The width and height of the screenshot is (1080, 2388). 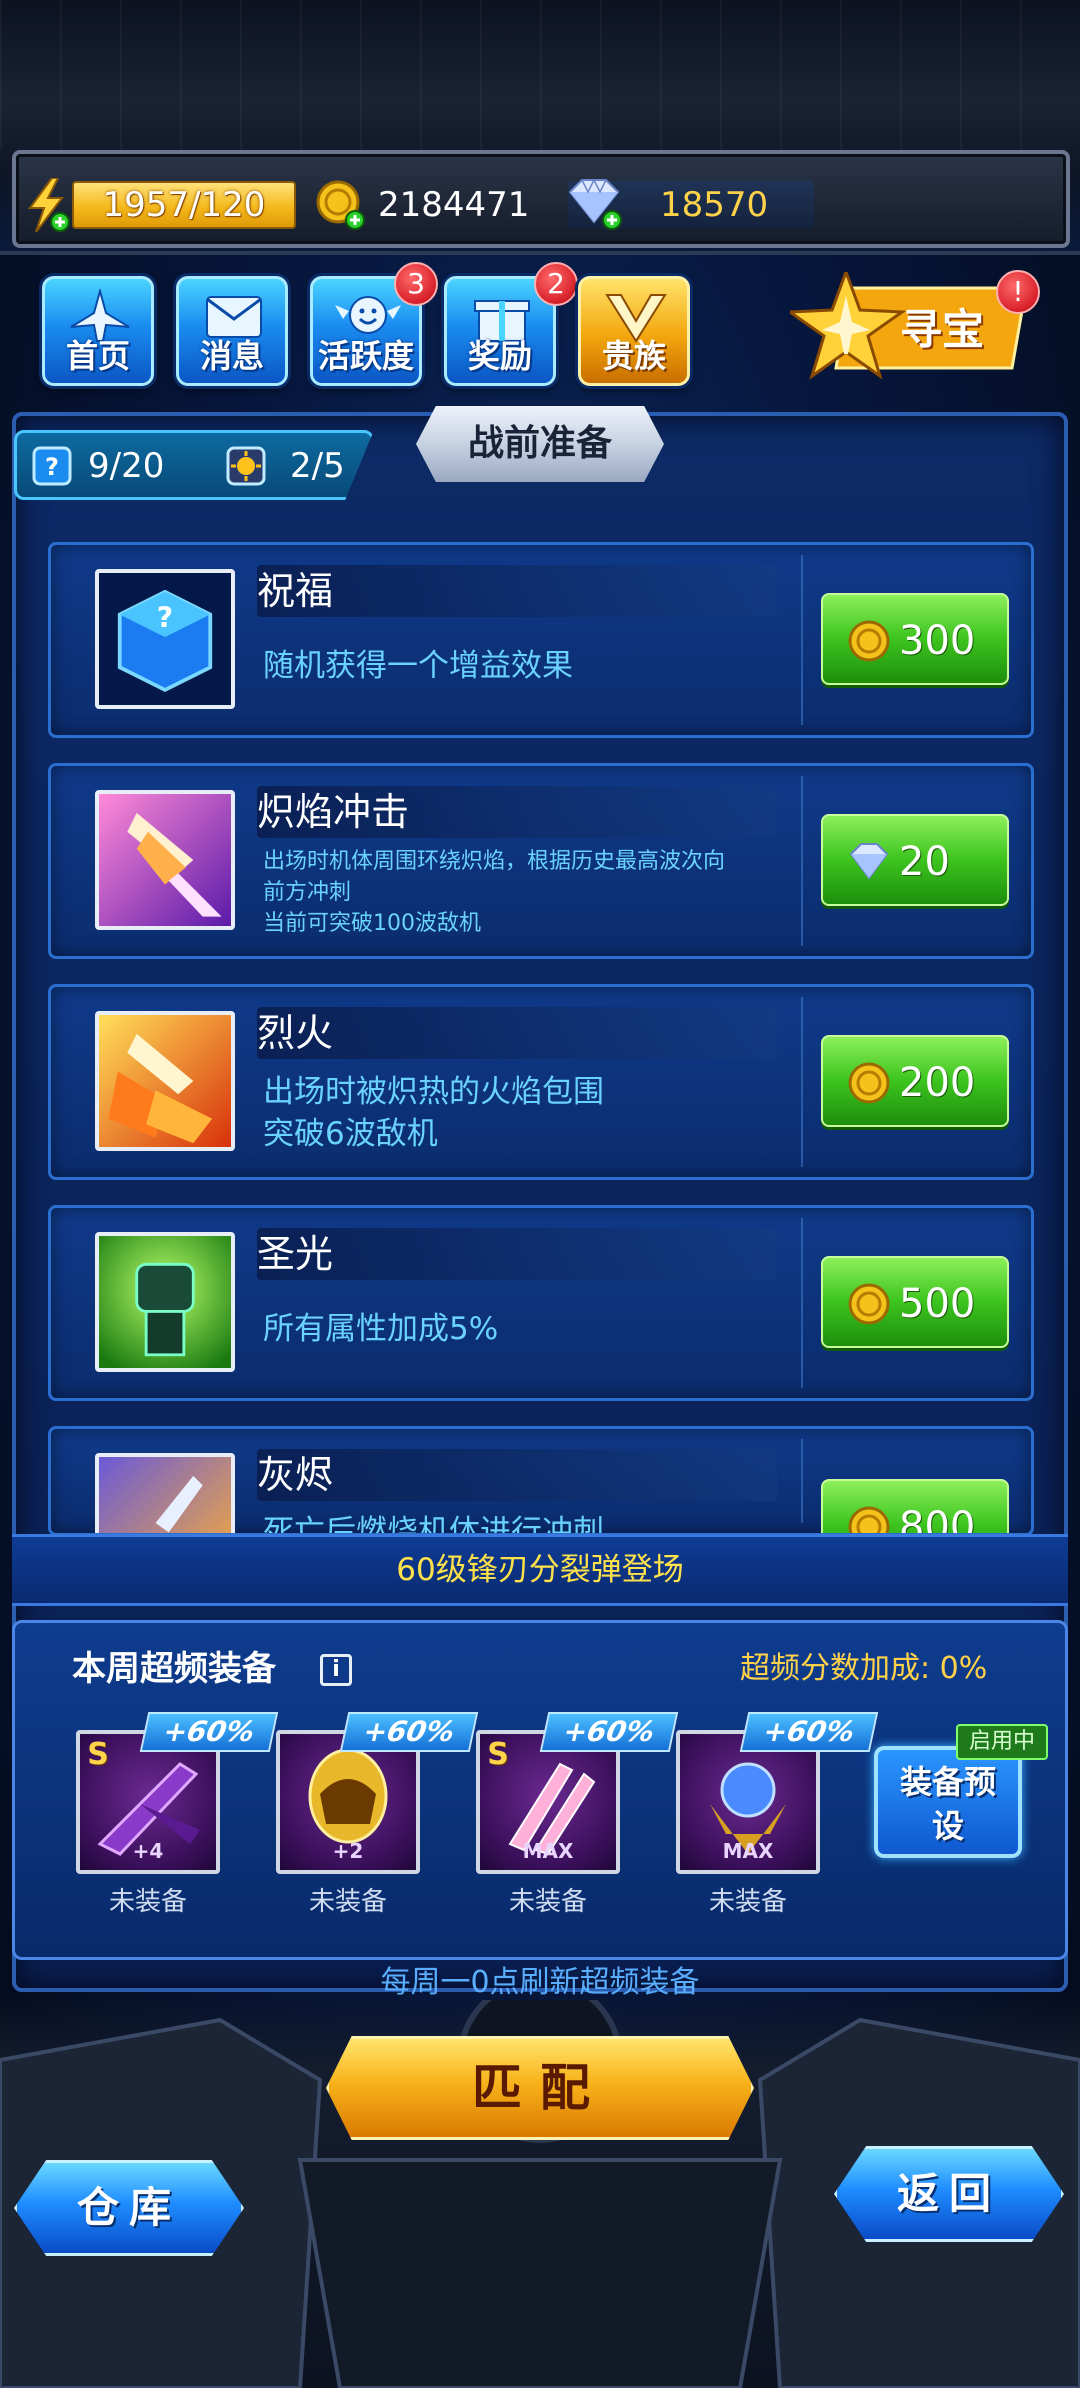 I want to click on energy-icon, so click(x=49, y=205).